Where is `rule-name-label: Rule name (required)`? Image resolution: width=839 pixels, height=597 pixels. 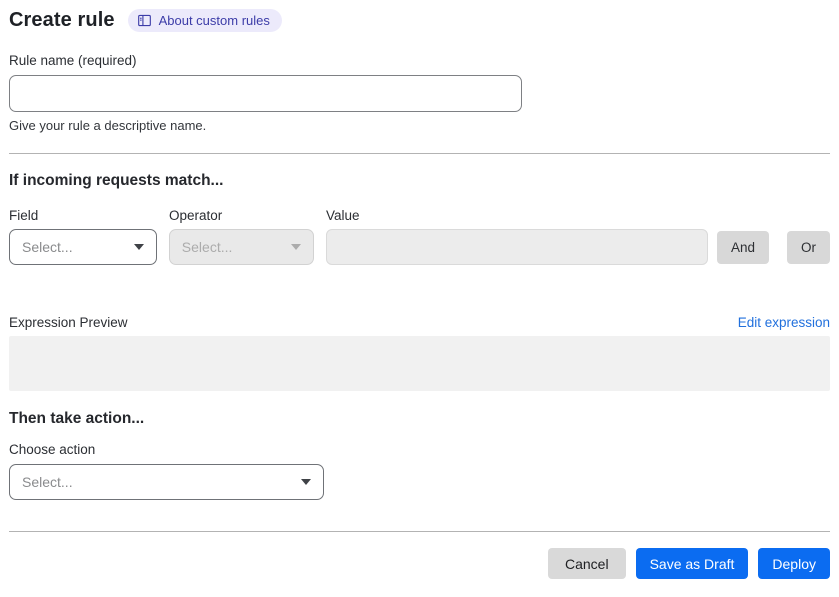 rule-name-label: Rule name (required) is located at coordinates (73, 60).